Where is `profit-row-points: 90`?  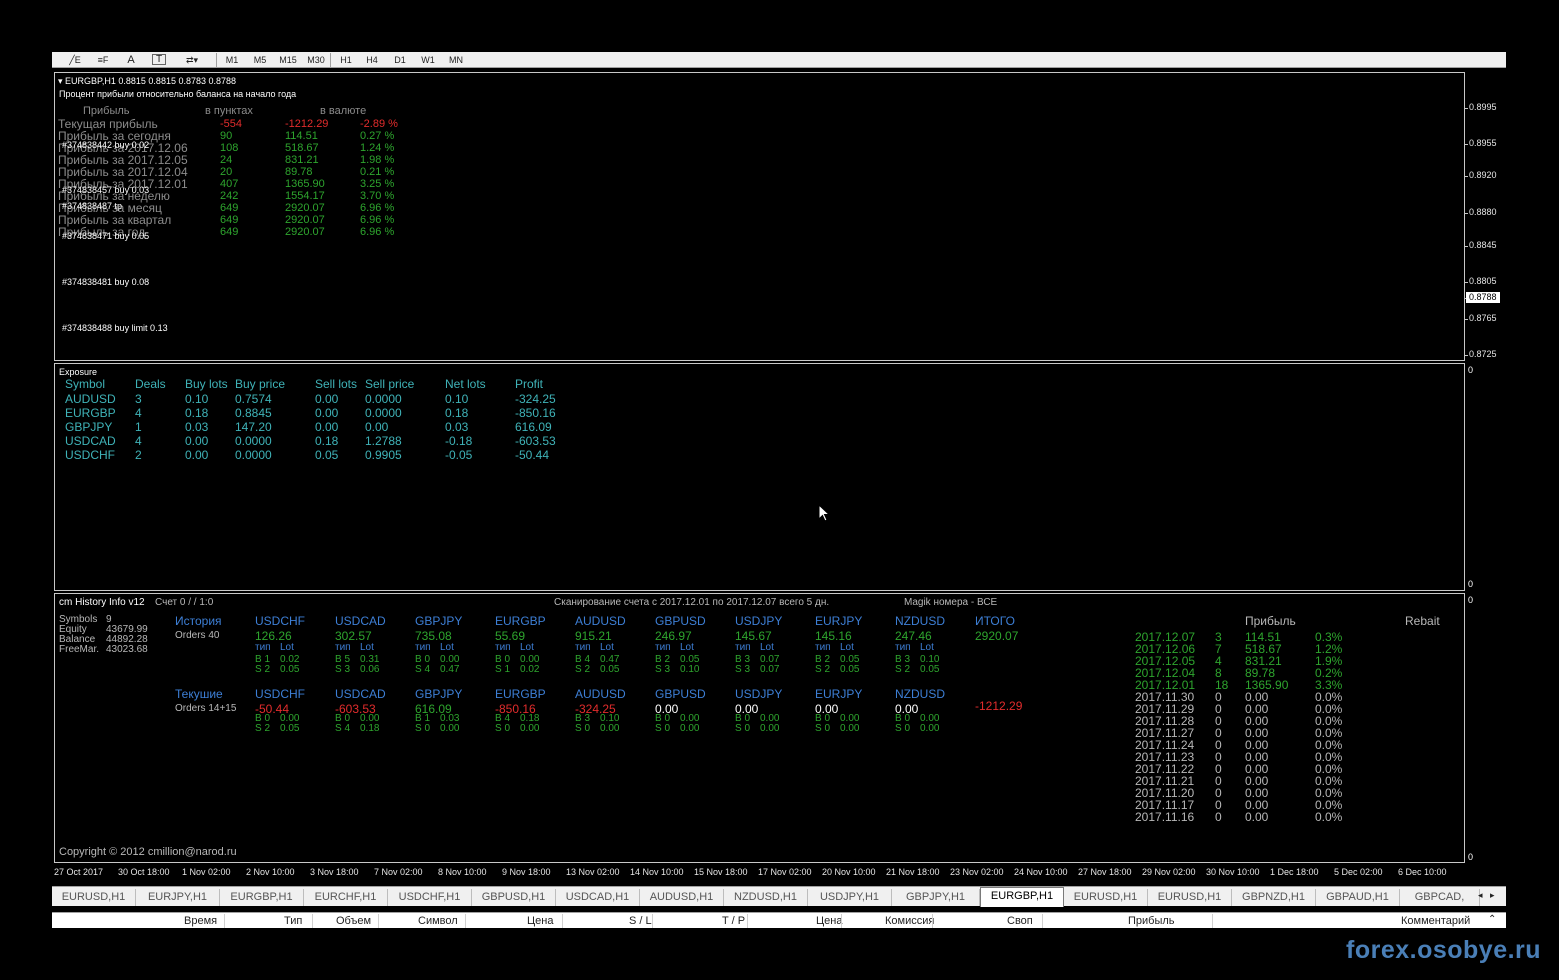
profit-row-points: 90 is located at coordinates (226, 136).